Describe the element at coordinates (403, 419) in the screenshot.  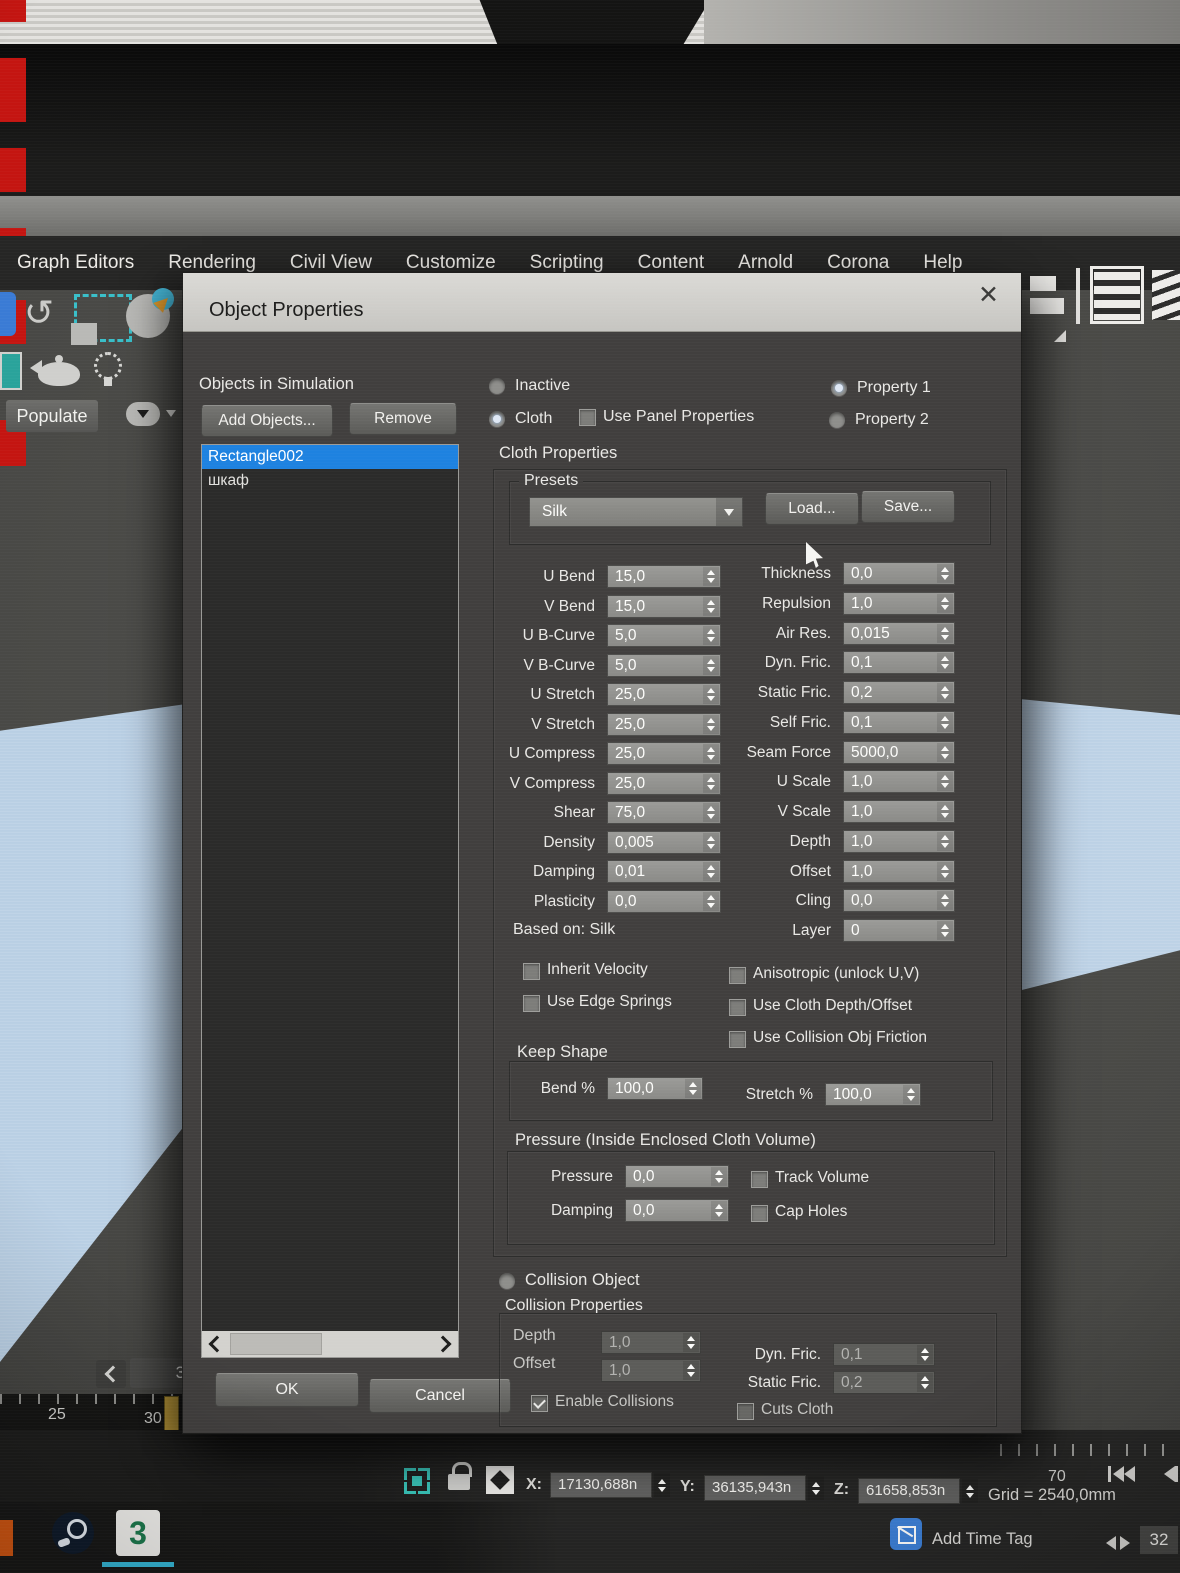
I see `remove-button: Remove` at that location.